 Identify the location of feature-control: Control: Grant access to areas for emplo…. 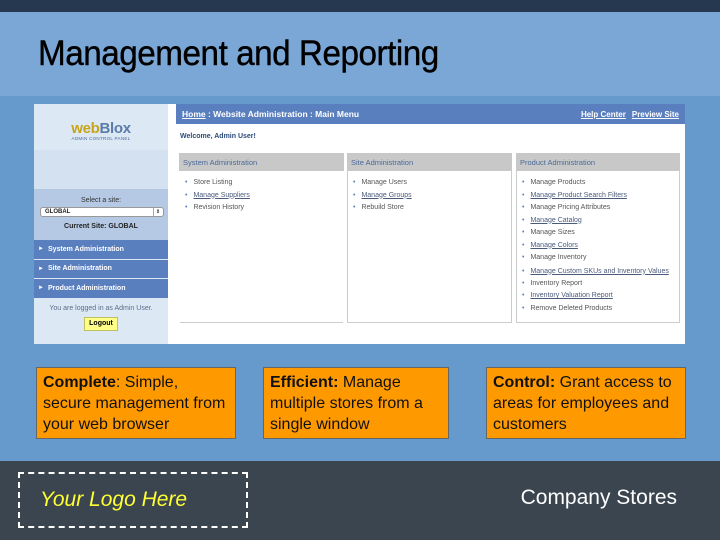
(586, 403).